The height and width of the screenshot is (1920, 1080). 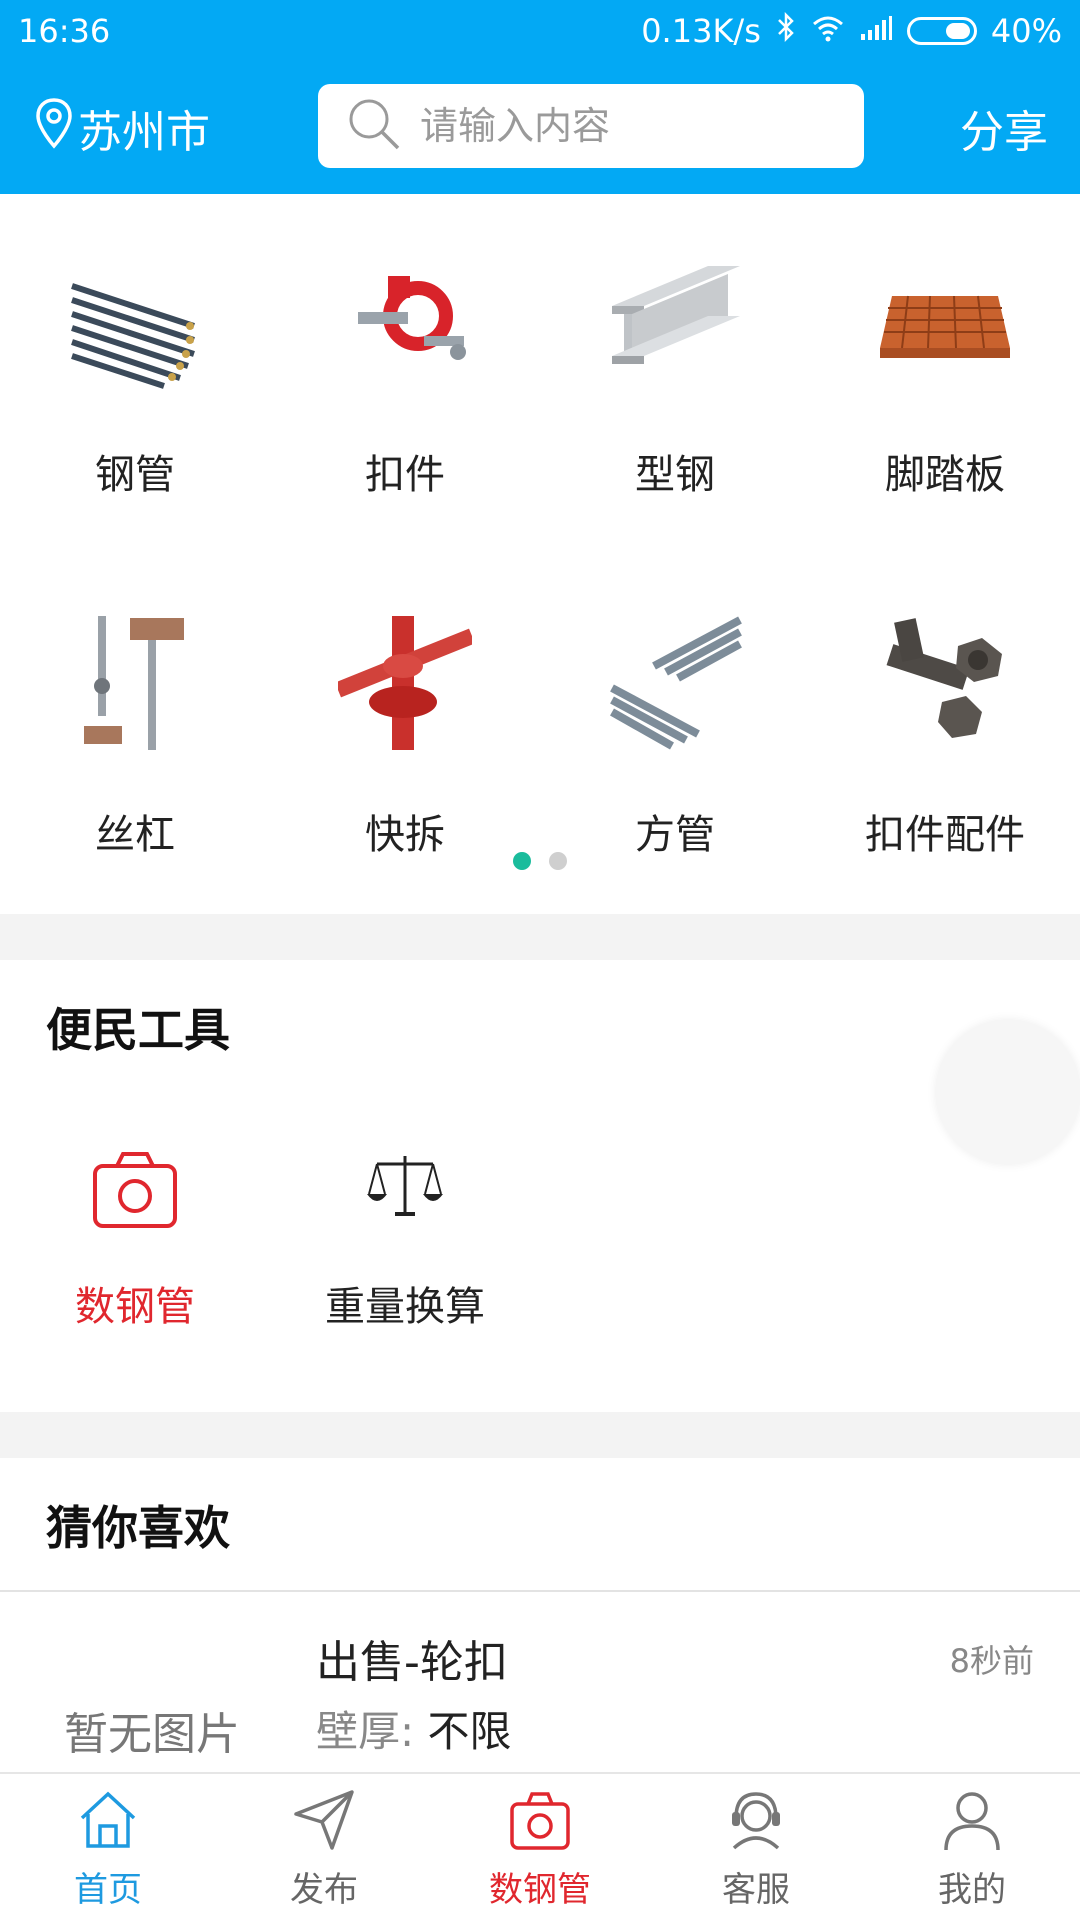 I want to click on tool-count-pipes: 数钢管, so click(x=135, y=1241).